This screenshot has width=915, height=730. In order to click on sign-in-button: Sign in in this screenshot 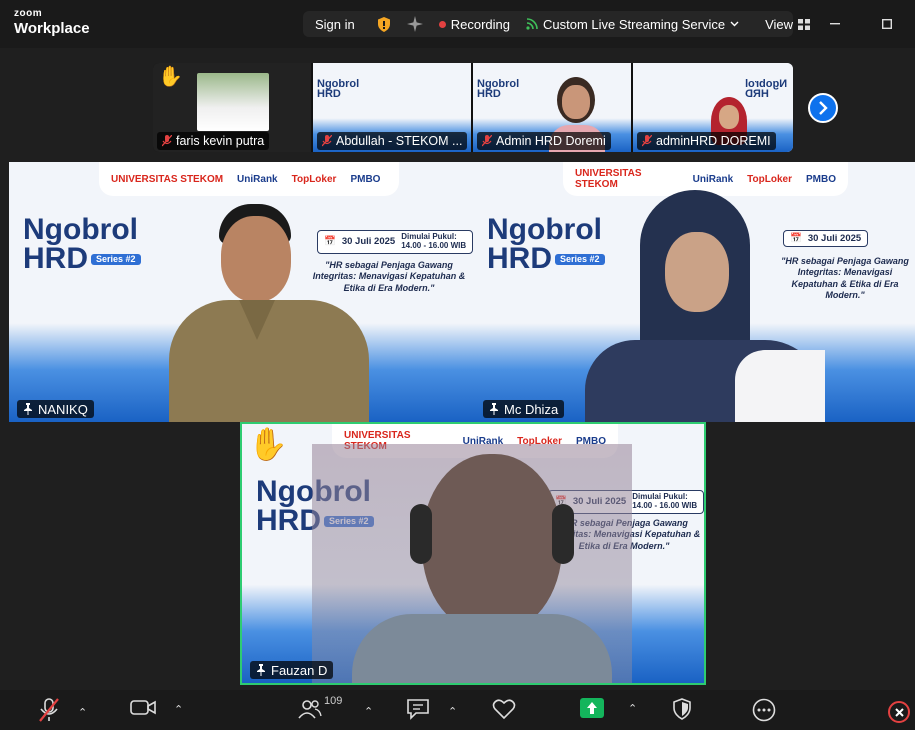, I will do `click(336, 24)`.